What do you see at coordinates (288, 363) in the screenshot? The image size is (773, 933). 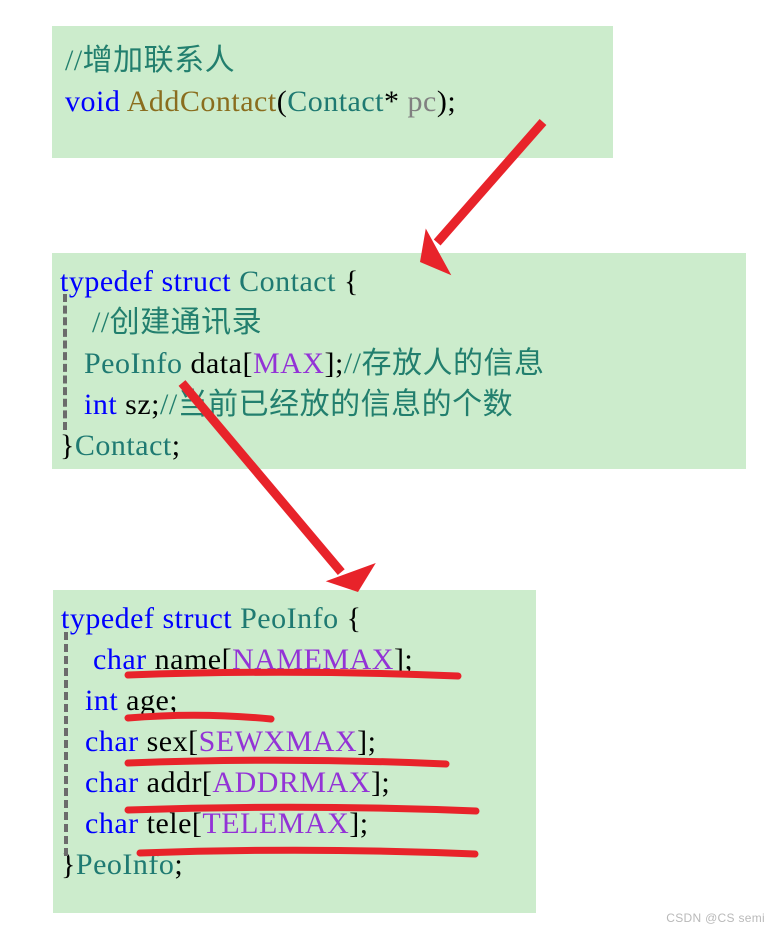 I see `code-token-macro: MAX` at bounding box center [288, 363].